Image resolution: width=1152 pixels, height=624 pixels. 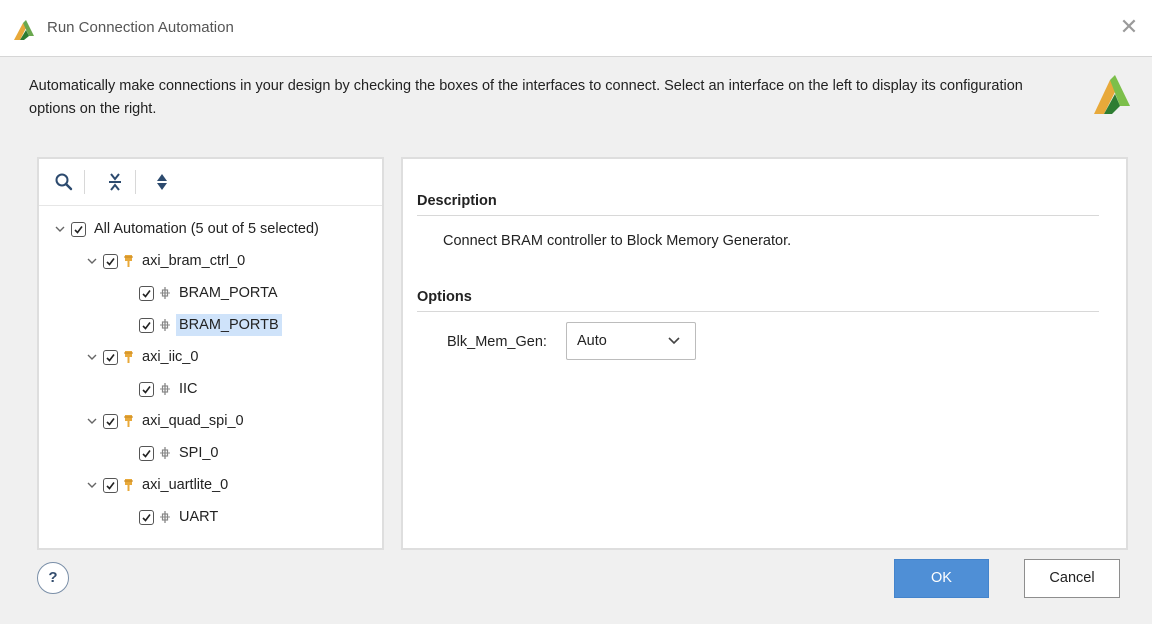 What do you see at coordinates (140, 27) in the screenshot?
I see `window-title: Run Connection Automation` at bounding box center [140, 27].